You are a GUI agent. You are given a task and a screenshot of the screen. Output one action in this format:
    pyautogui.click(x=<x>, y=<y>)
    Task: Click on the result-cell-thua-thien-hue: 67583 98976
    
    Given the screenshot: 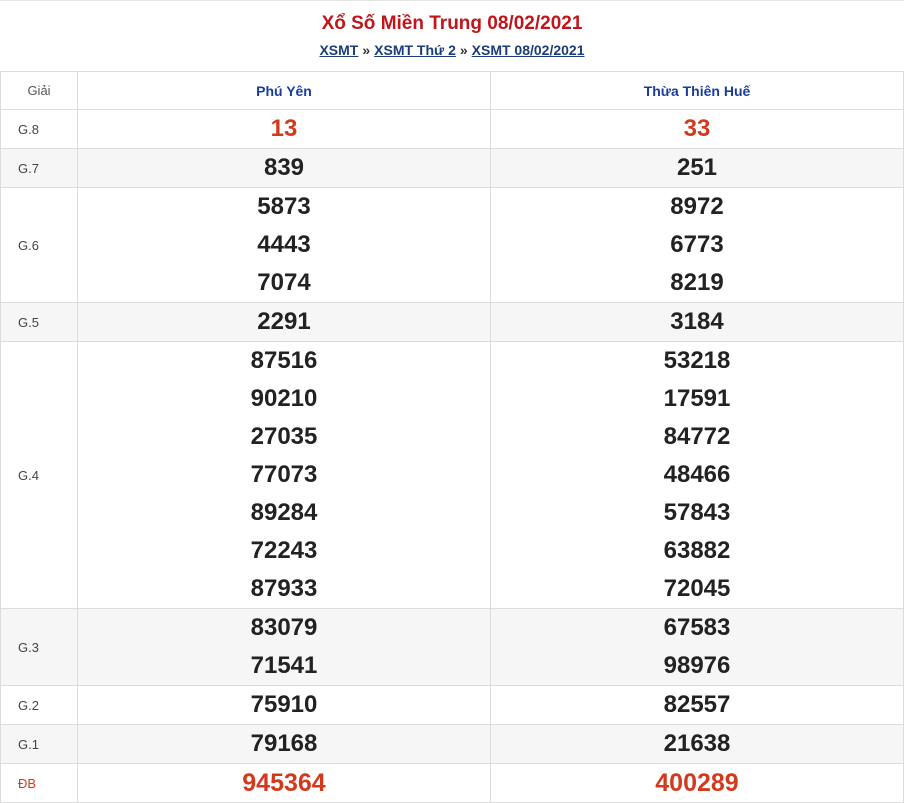 What is the action you would take?
    pyautogui.click(x=697, y=647)
    